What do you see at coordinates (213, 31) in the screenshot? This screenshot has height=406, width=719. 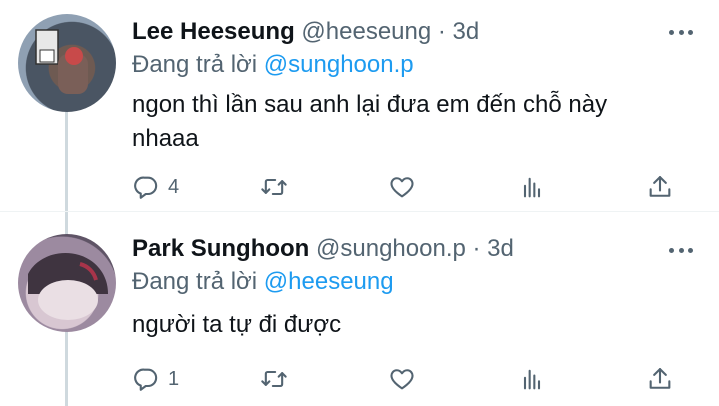 I see `display-name: Lee Heeseung` at bounding box center [213, 31].